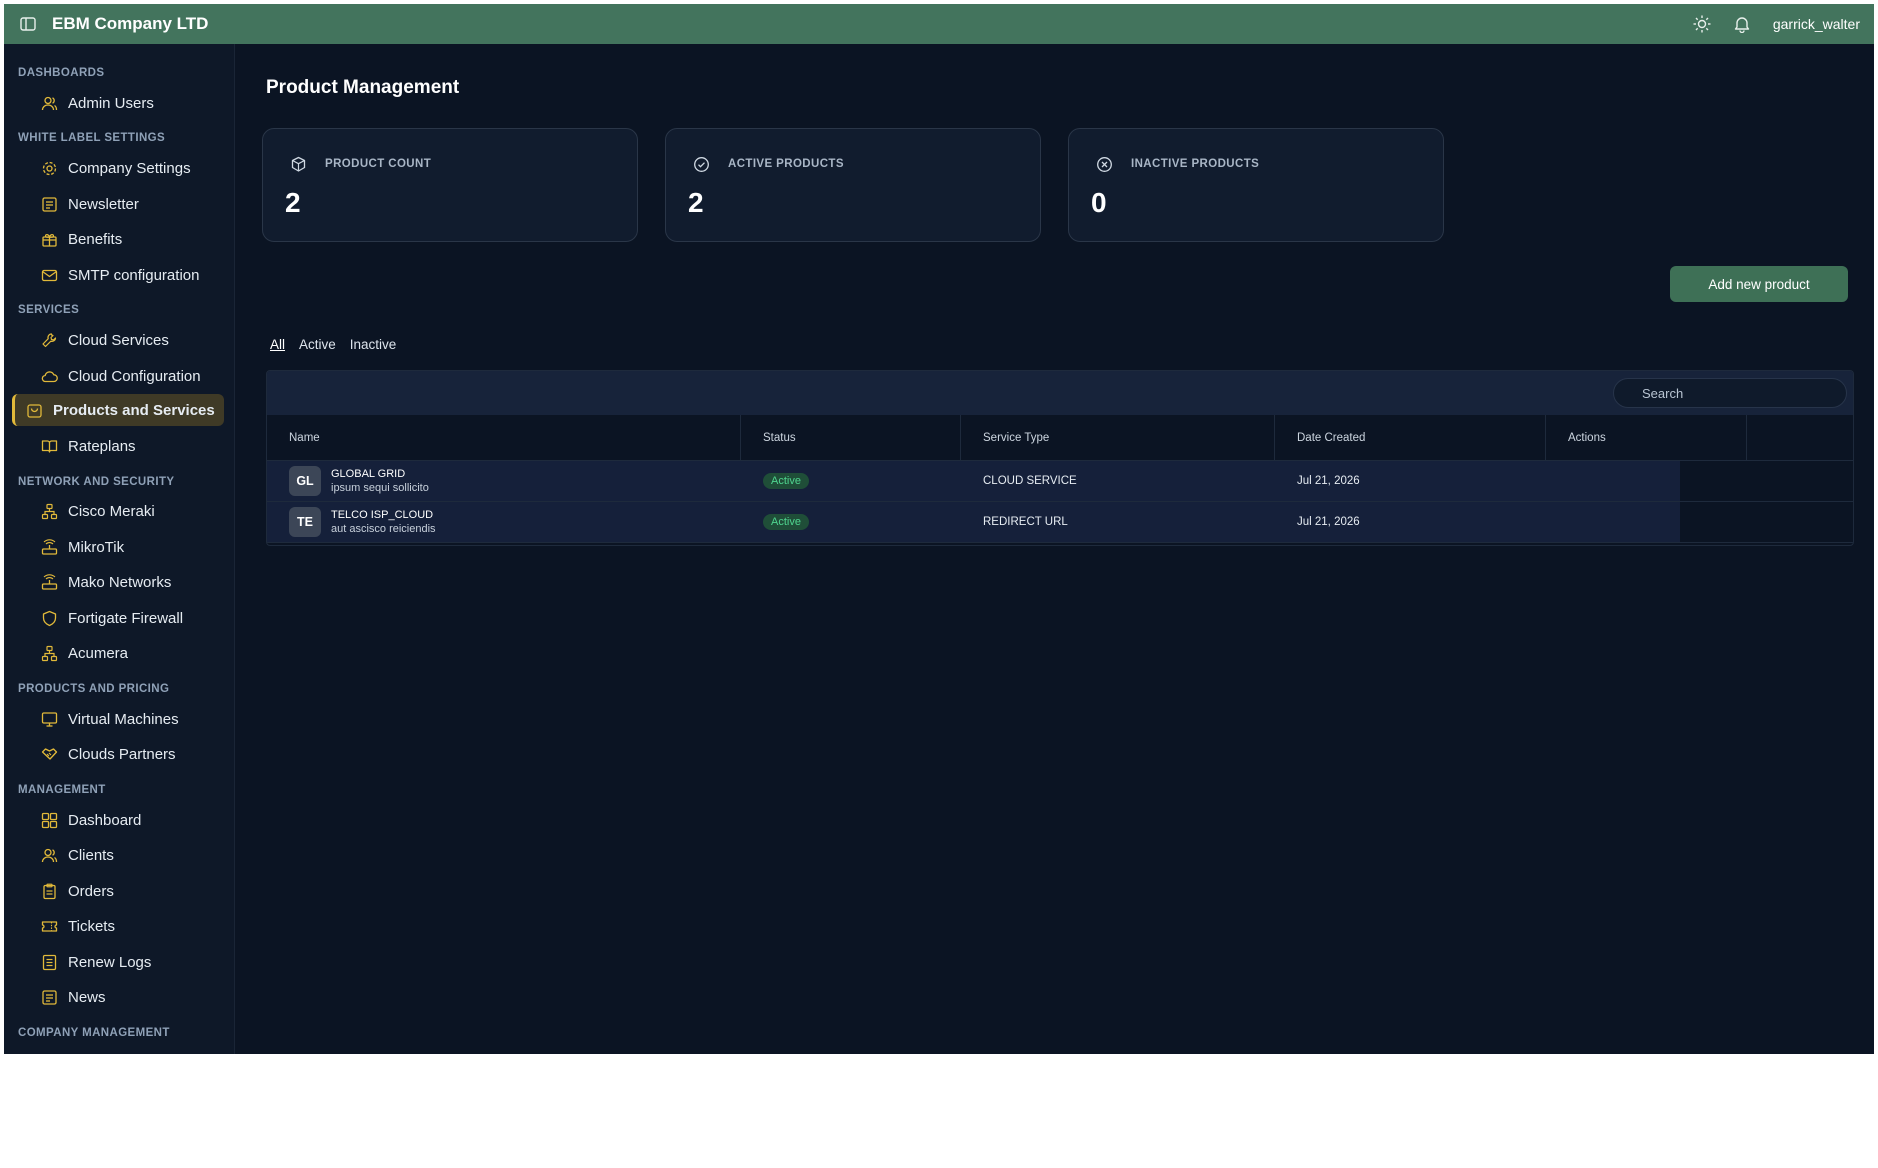  Describe the element at coordinates (49, 310) in the screenshot. I see `section-title-services: SERVICES` at that location.